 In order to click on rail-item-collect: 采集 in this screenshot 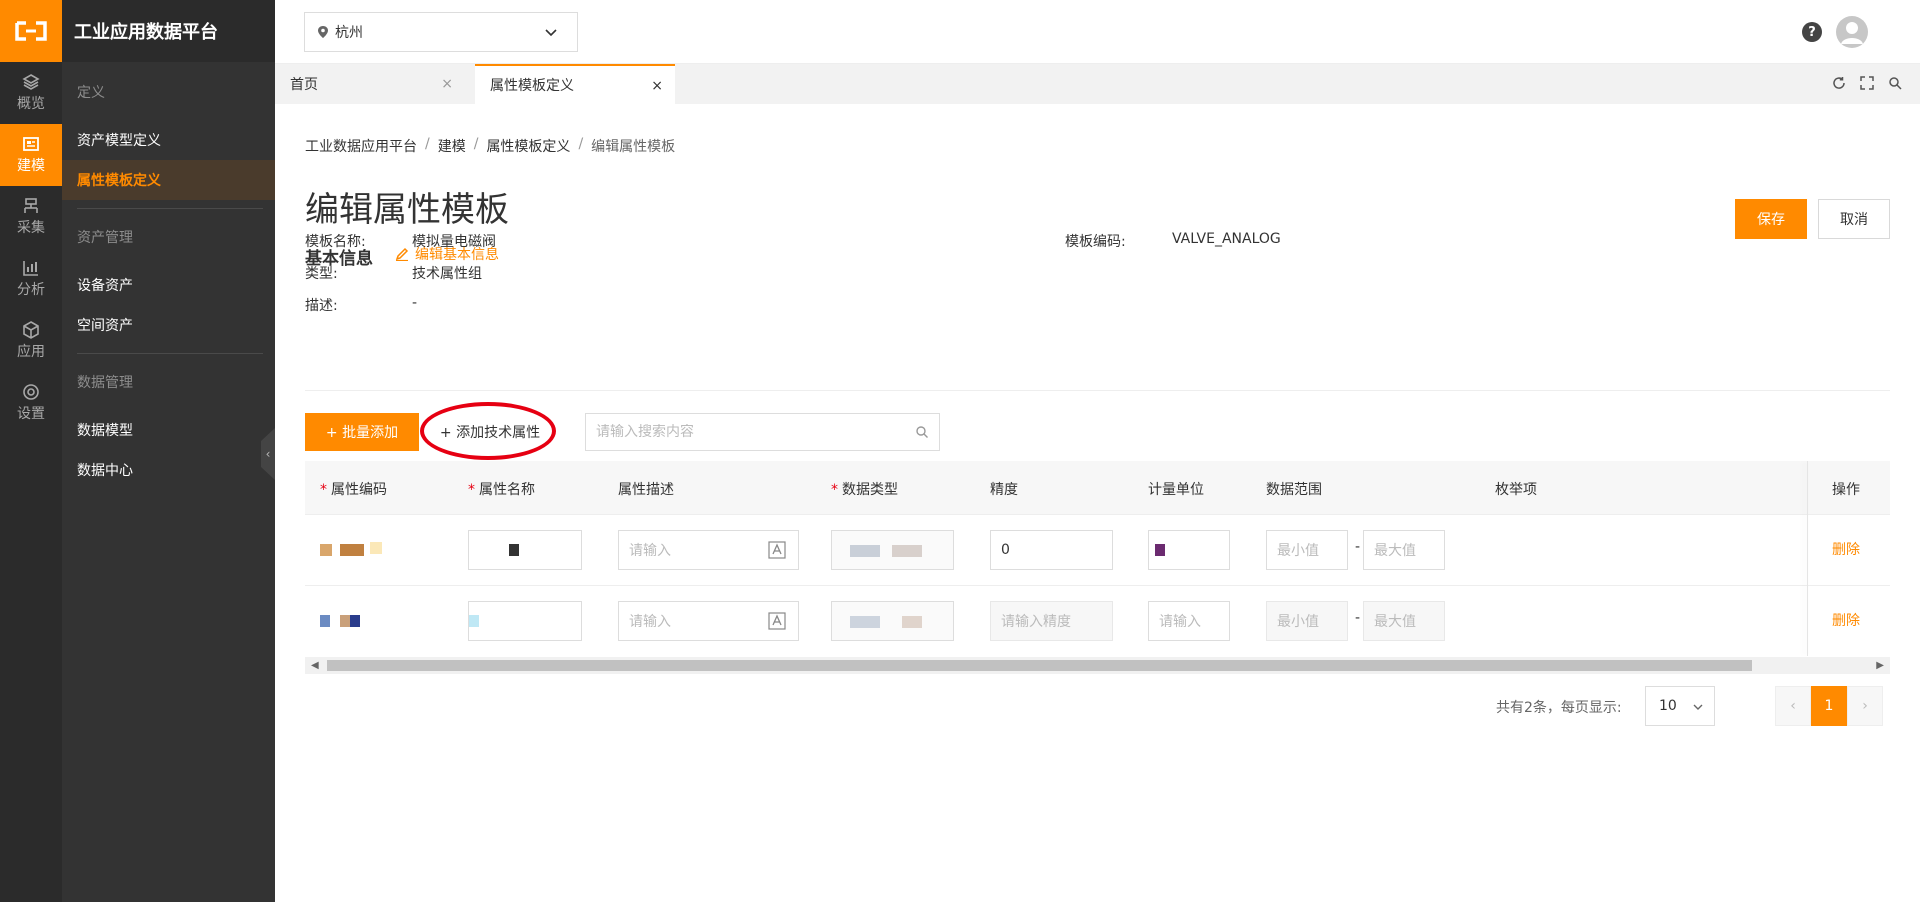, I will do `click(31, 217)`.